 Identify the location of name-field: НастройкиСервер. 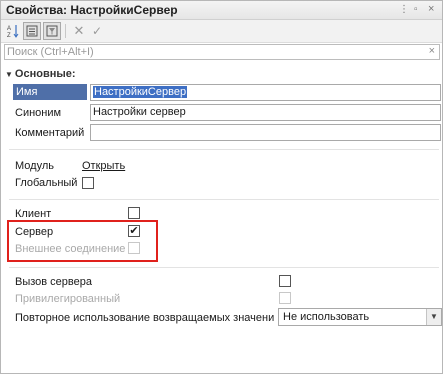
(265, 92).